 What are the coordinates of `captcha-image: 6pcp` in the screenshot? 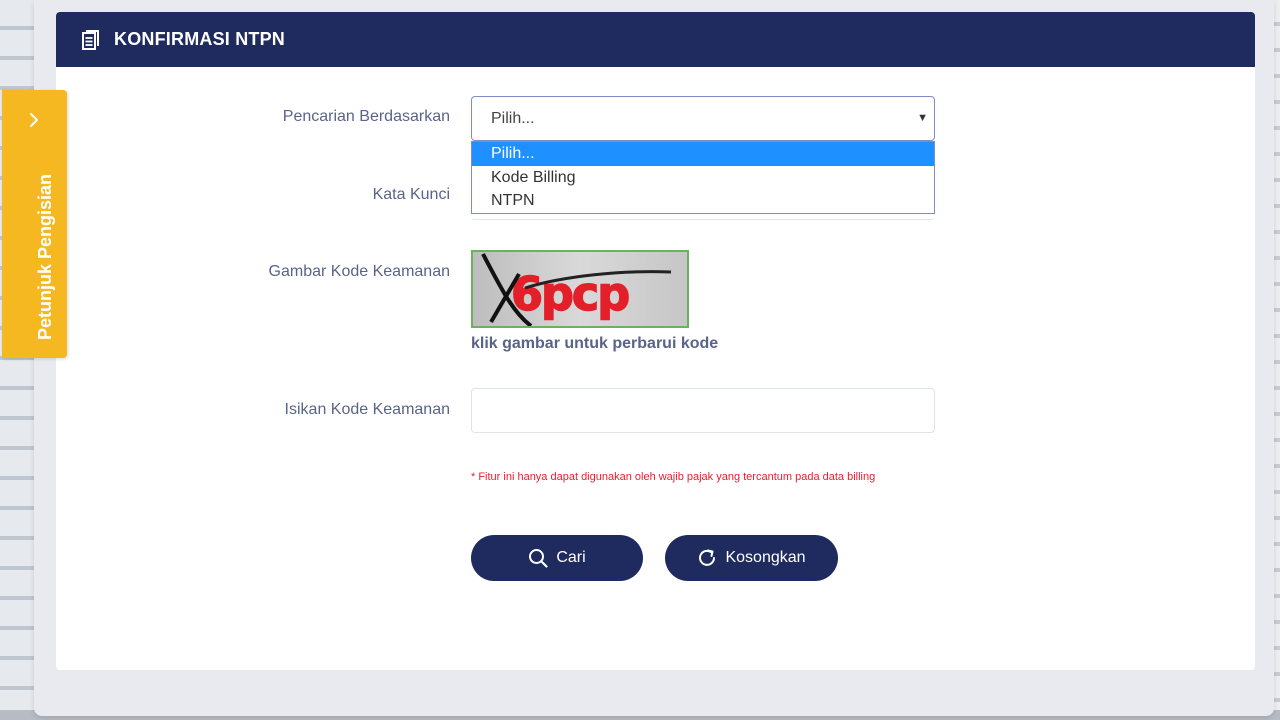 It's located at (580, 289).